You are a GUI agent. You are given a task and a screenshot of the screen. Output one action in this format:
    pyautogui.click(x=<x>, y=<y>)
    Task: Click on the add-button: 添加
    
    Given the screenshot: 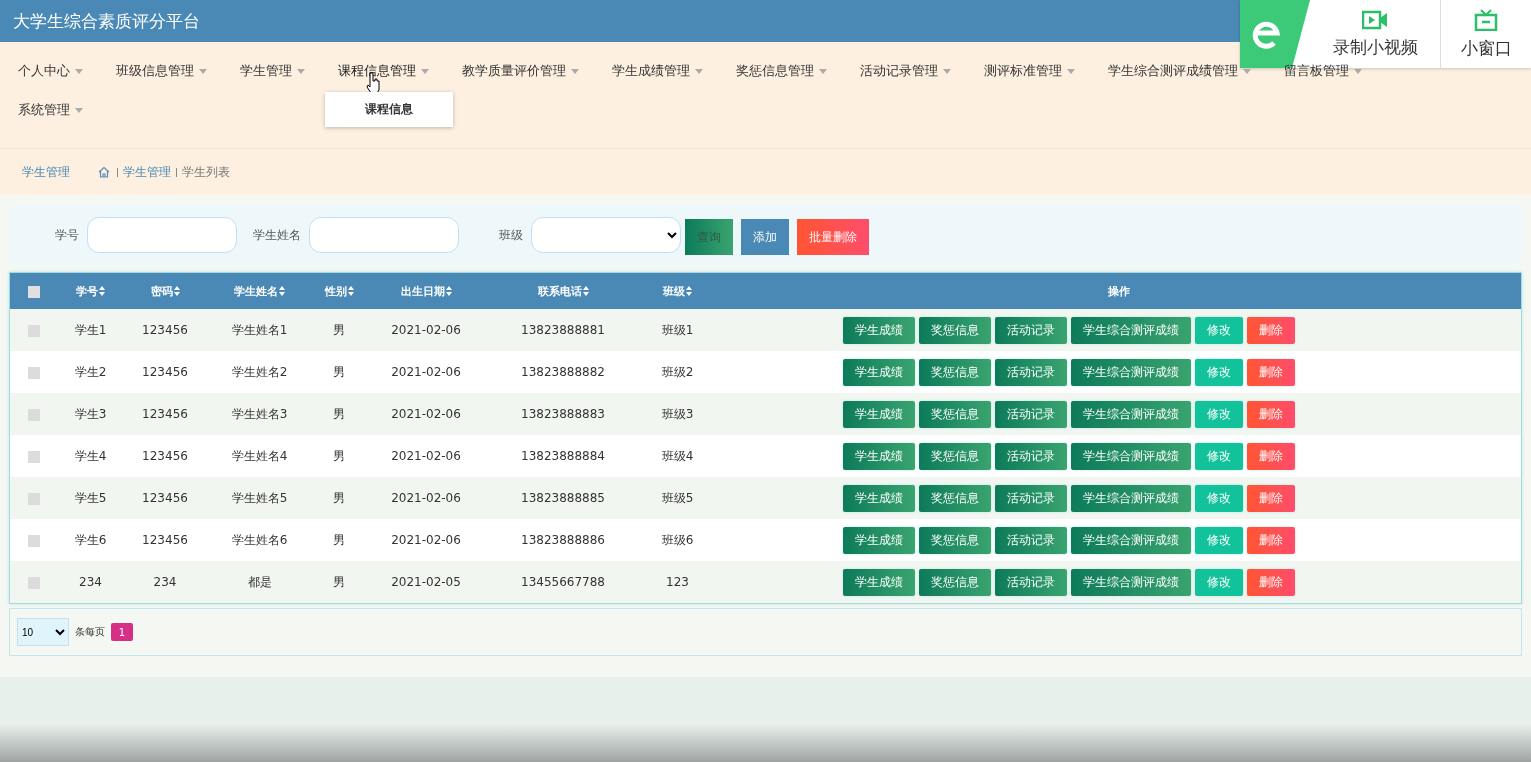 What is the action you would take?
    pyautogui.click(x=765, y=237)
    